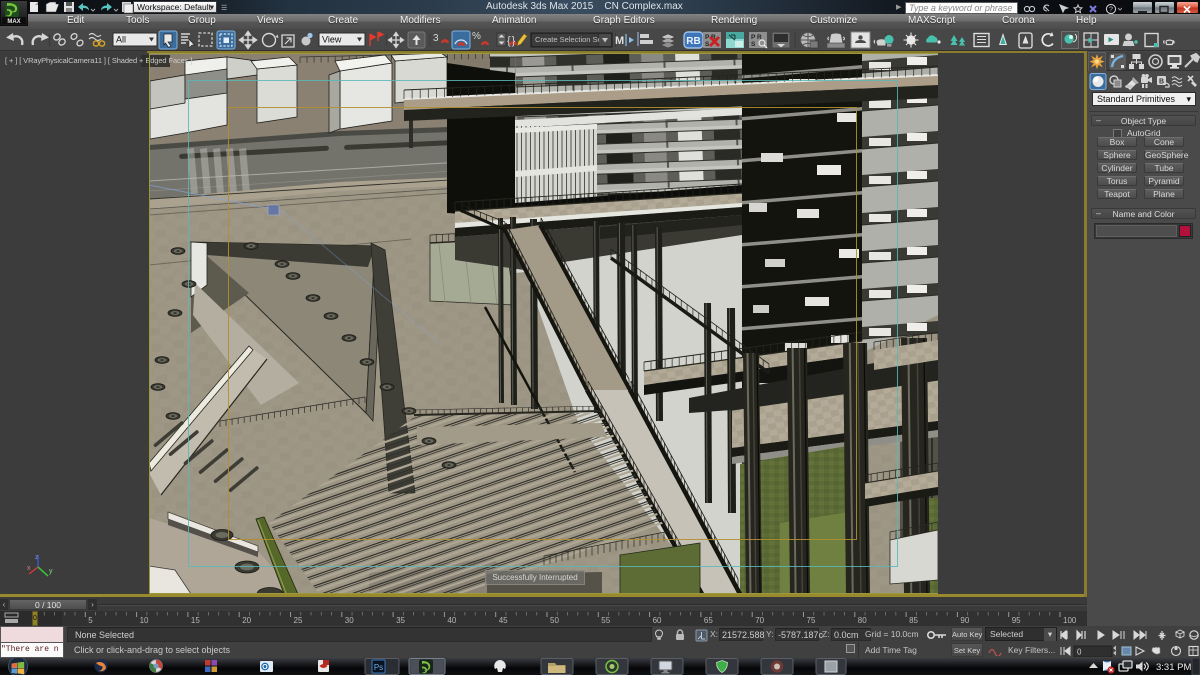 The width and height of the screenshot is (1200, 675). What do you see at coordinates (195, 620) in the screenshot?
I see `svg-text: 15` at bounding box center [195, 620].